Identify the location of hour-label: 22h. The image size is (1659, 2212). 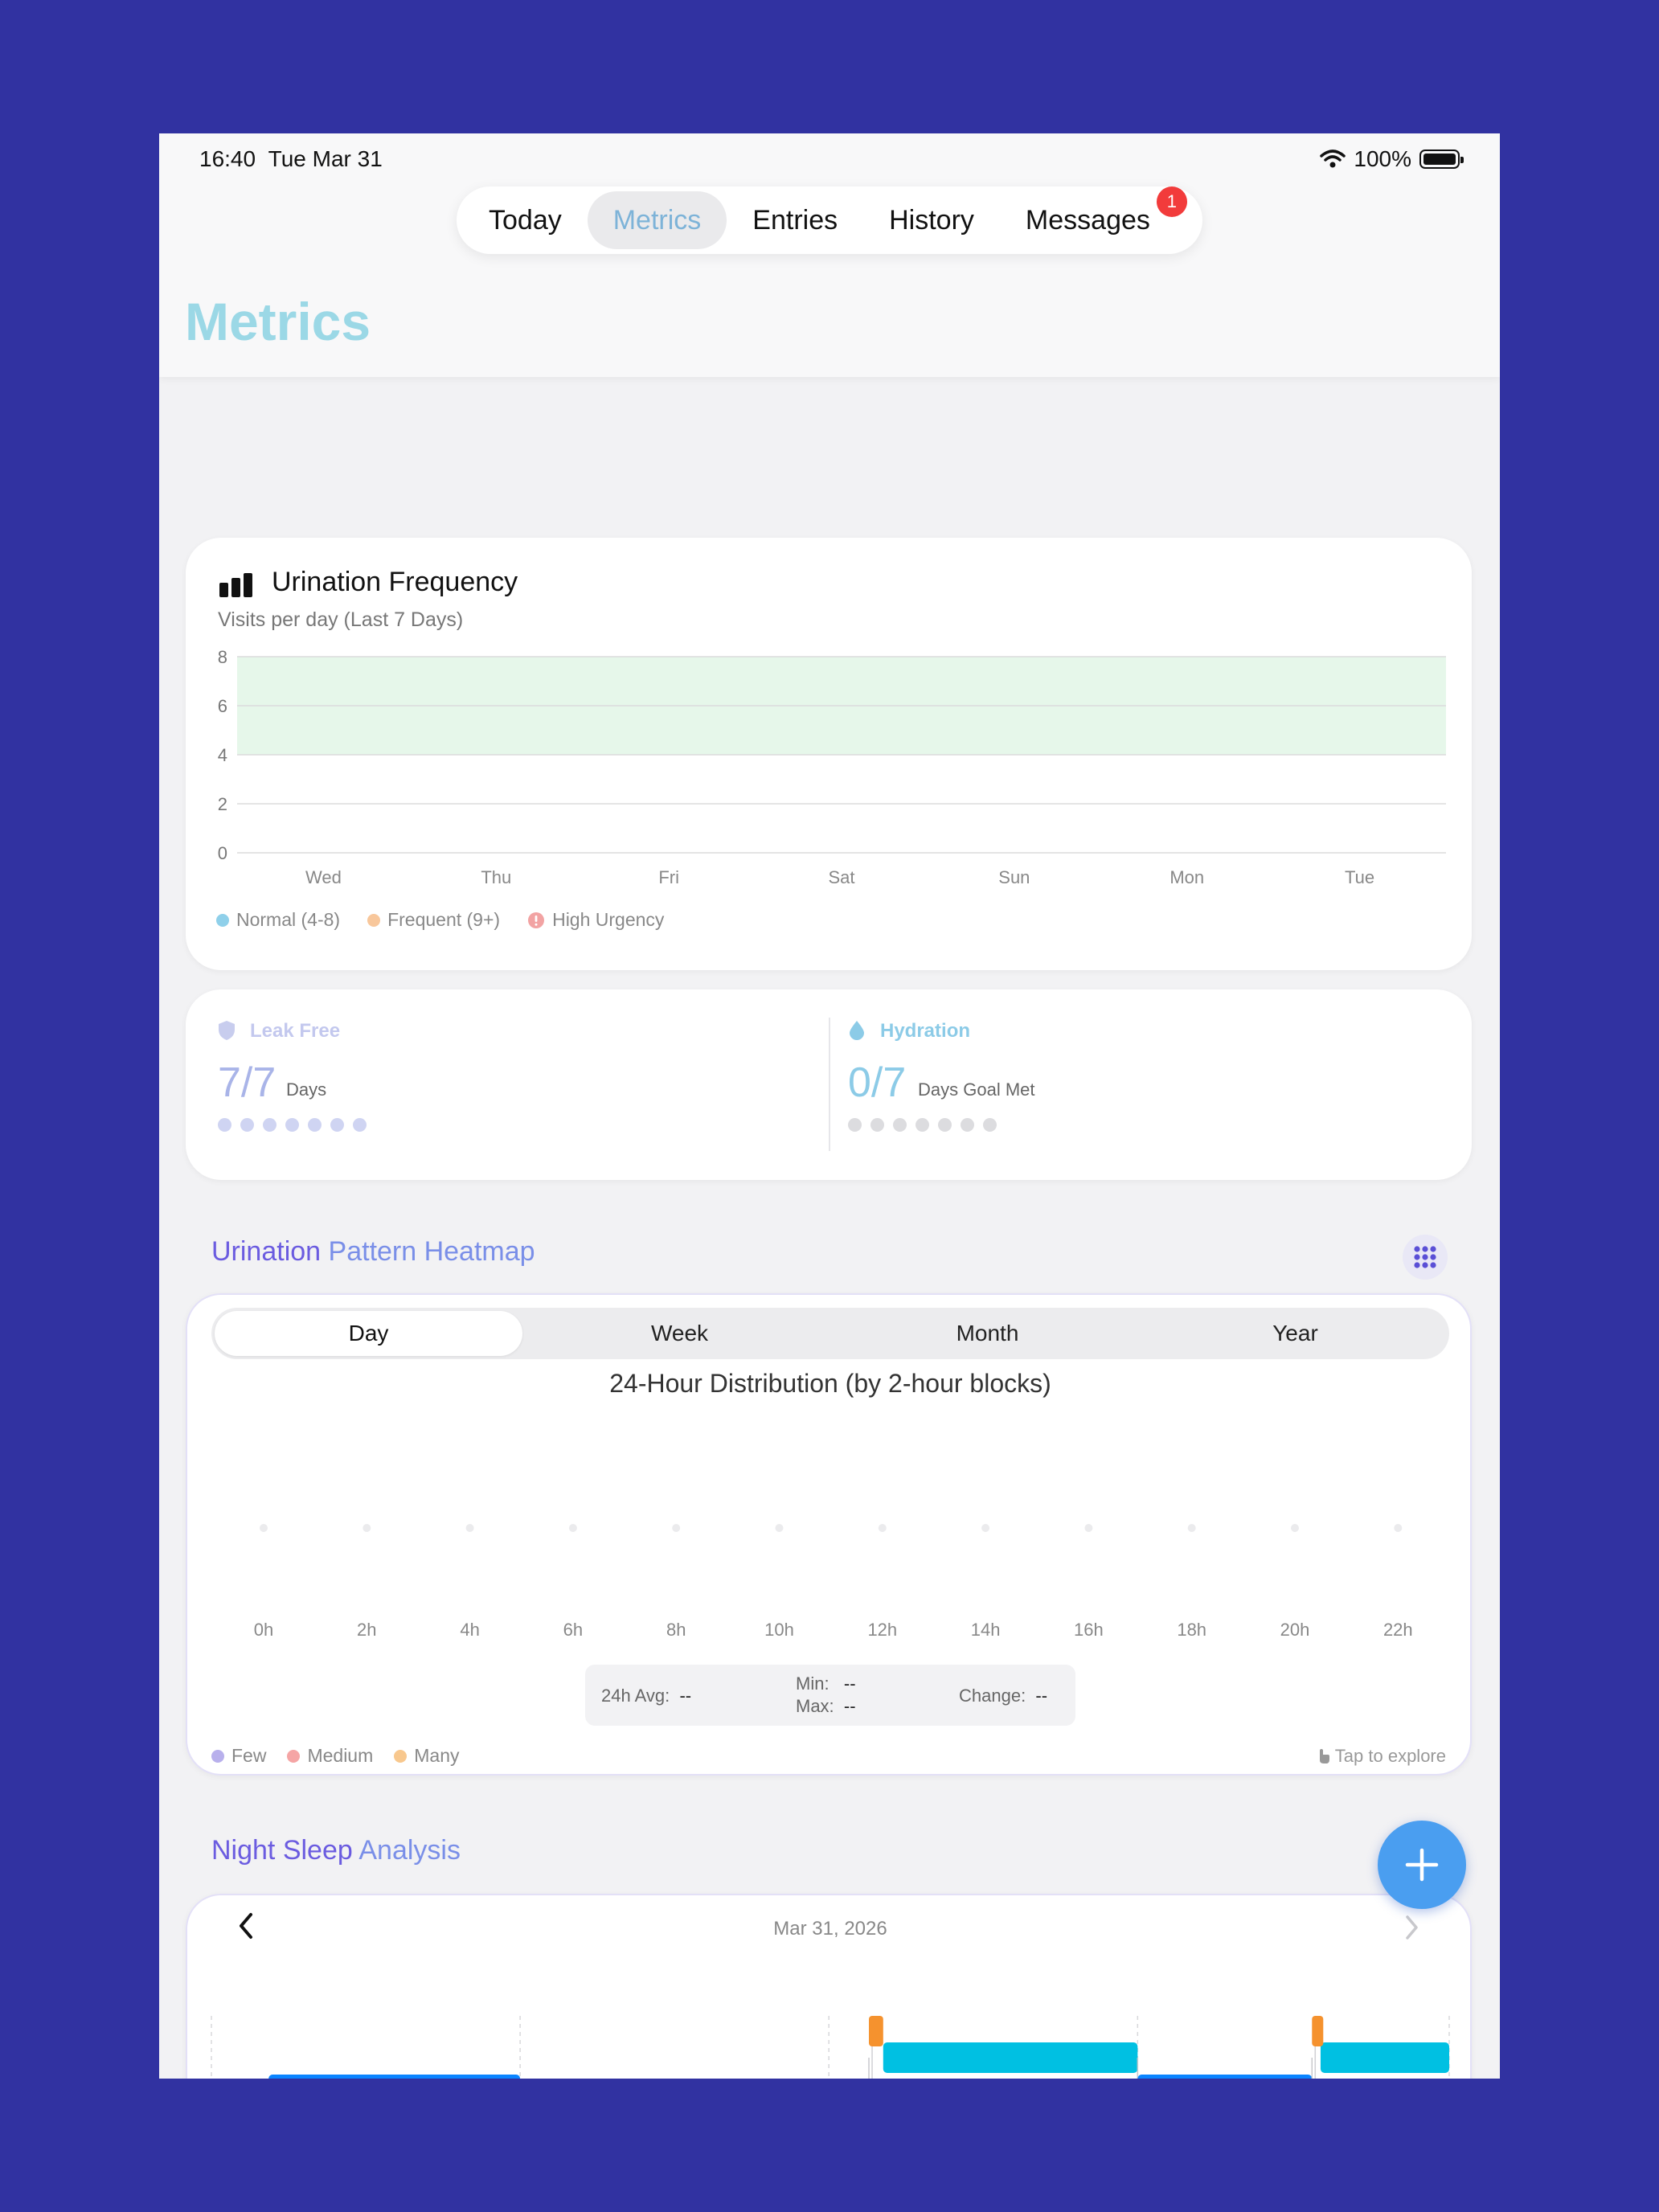
(1398, 1630).